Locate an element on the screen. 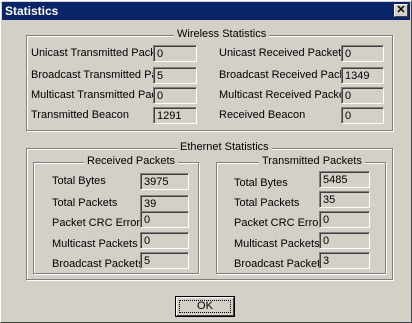 The height and width of the screenshot is (323, 412). ok-button: OK is located at coordinates (205, 306).